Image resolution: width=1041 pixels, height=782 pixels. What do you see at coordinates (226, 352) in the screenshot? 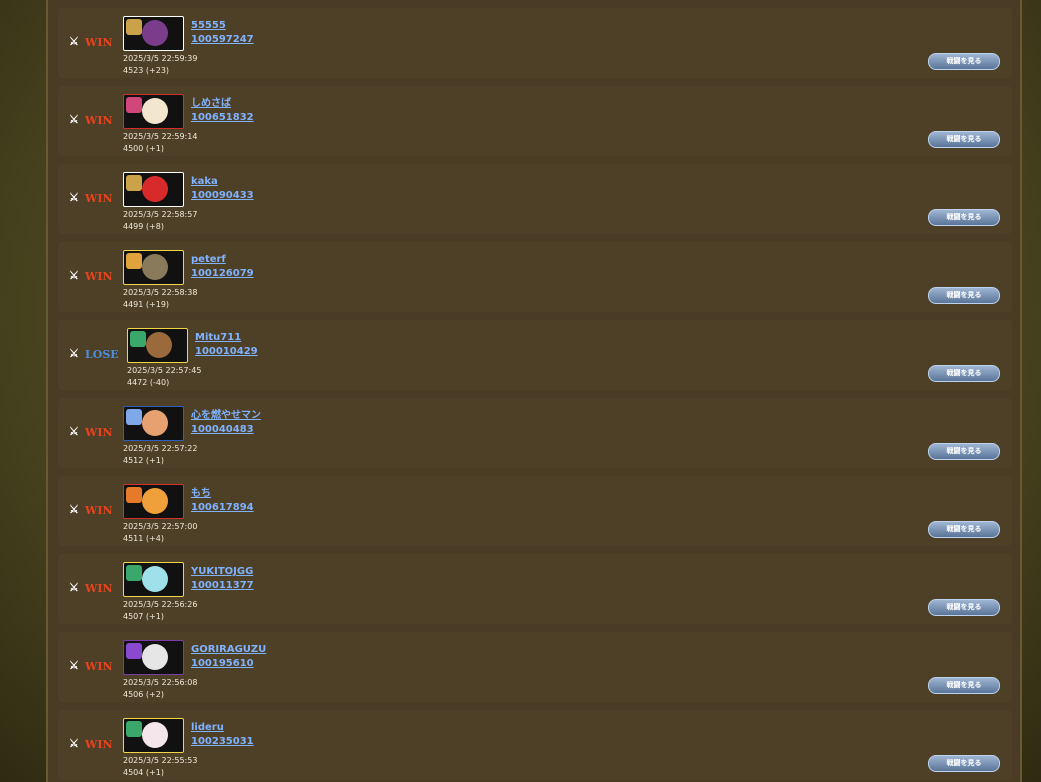
I see `opponent-id-link: 100010429` at bounding box center [226, 352].